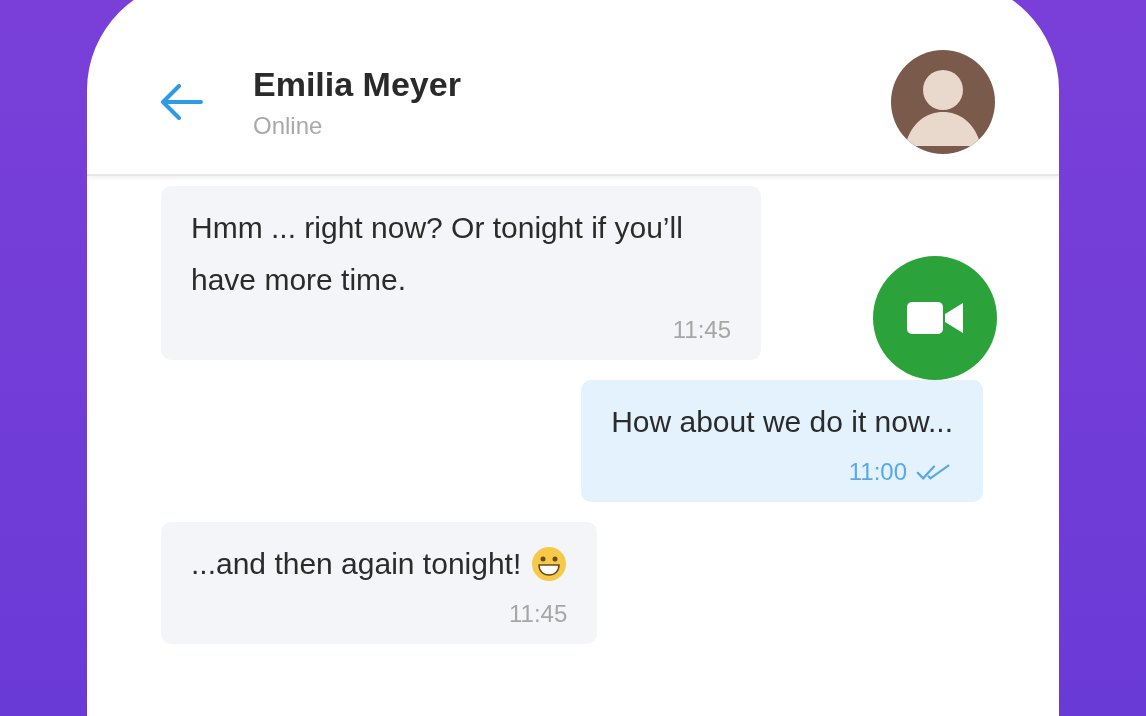 The width and height of the screenshot is (1146, 716). What do you see at coordinates (935, 318) in the screenshot?
I see `video-camera-icon` at bounding box center [935, 318].